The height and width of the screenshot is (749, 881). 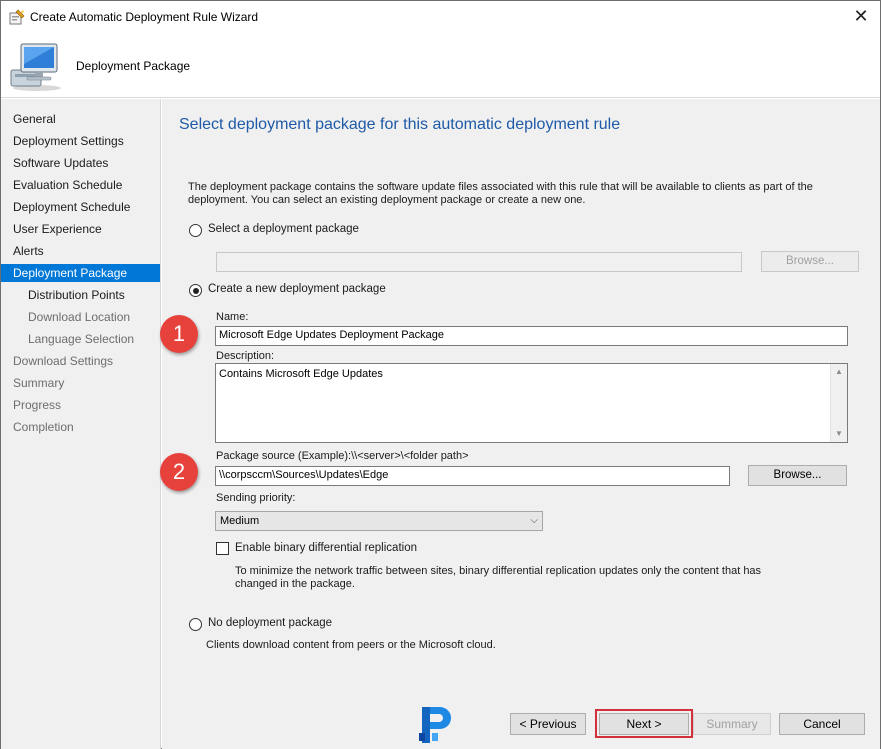 What do you see at coordinates (80, 229) in the screenshot?
I see `nav-item-user-experience: User Experience` at bounding box center [80, 229].